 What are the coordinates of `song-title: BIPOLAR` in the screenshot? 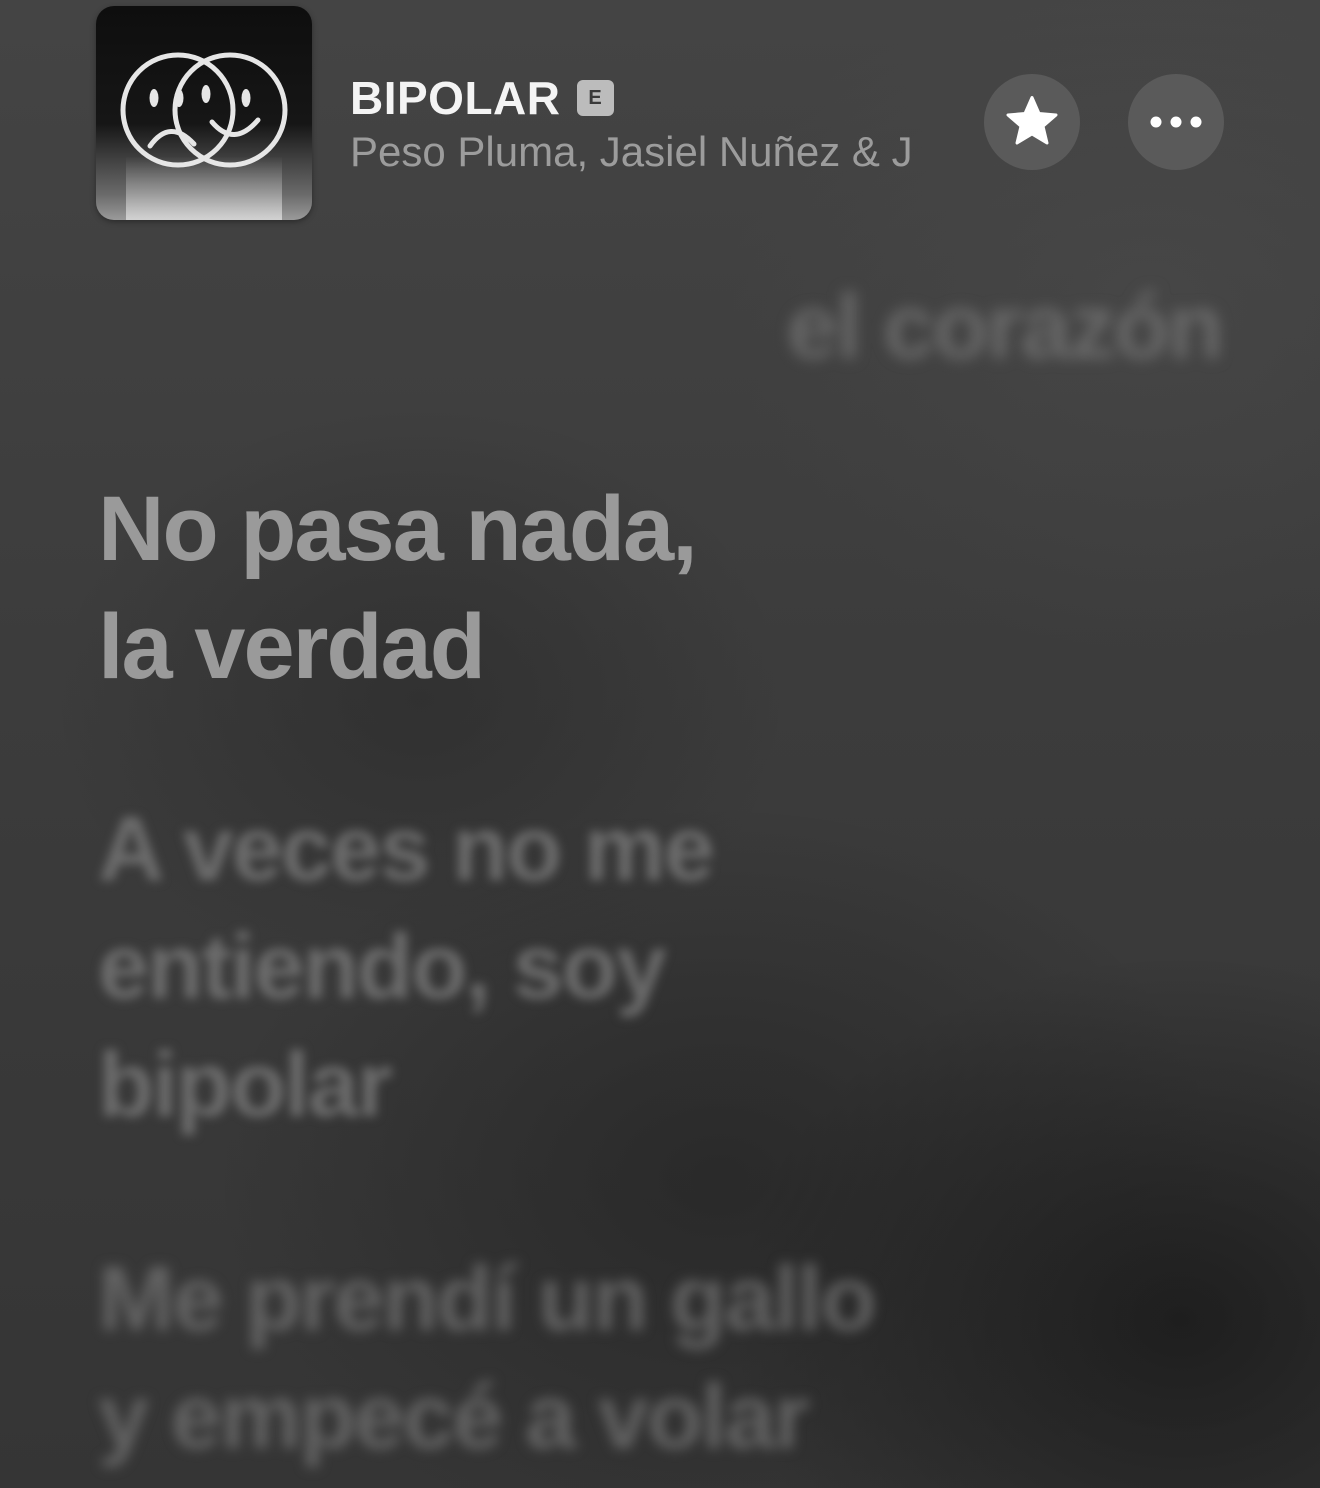 It's located at (455, 98).